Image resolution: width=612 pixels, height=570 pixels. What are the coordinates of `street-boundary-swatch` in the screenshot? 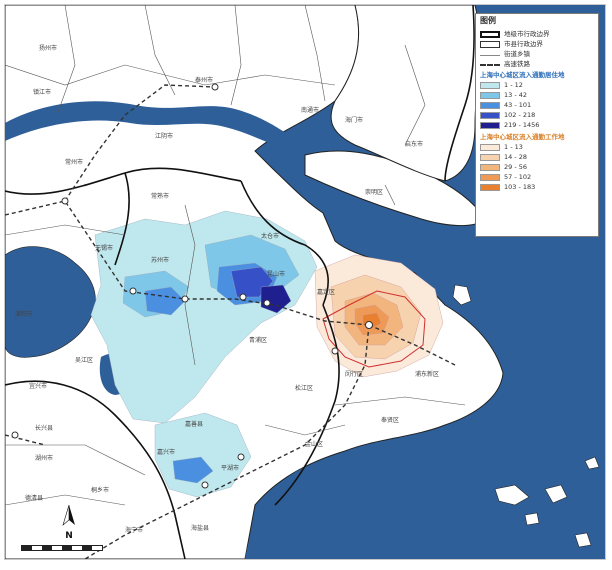 It's located at (490, 54).